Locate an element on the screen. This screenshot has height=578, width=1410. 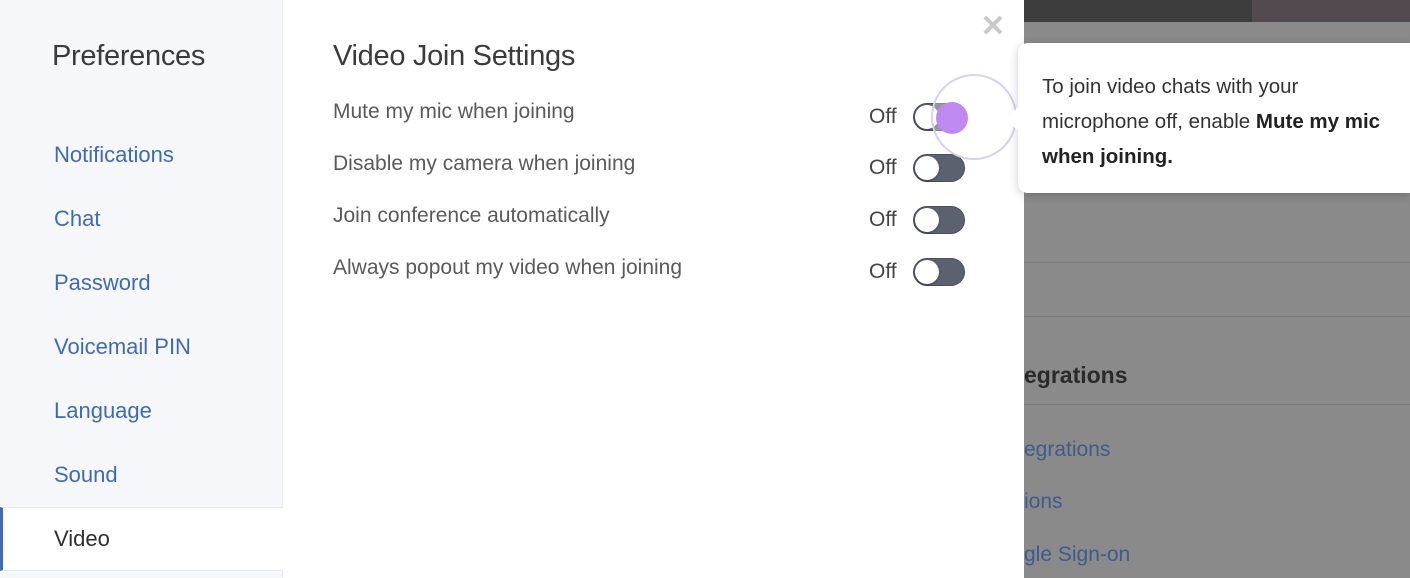
background-link: egrations is located at coordinates (1067, 450).